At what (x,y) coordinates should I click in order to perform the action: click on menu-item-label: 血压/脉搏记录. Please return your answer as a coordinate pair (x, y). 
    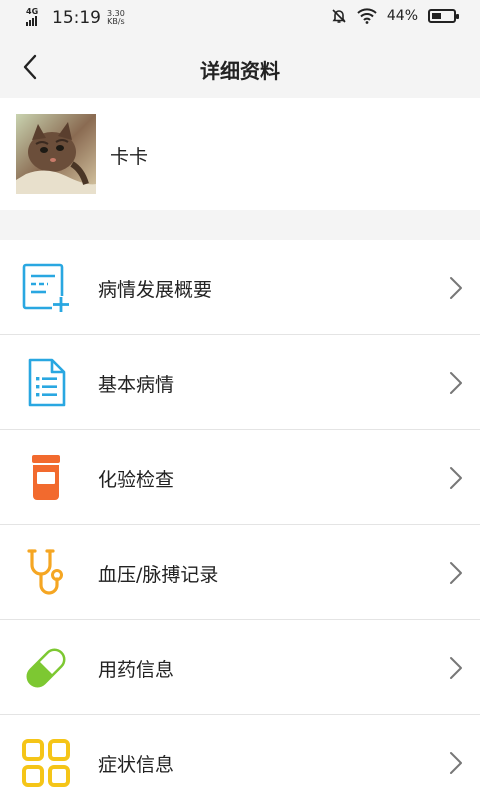
    Looking at the image, I should click on (158, 575).